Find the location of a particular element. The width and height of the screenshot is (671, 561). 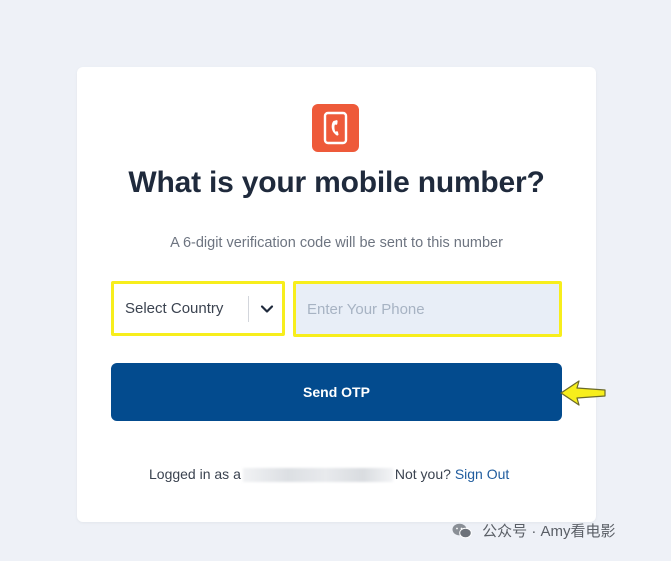

watermark: 公众号 · Amy看电影 is located at coordinates (534, 530).